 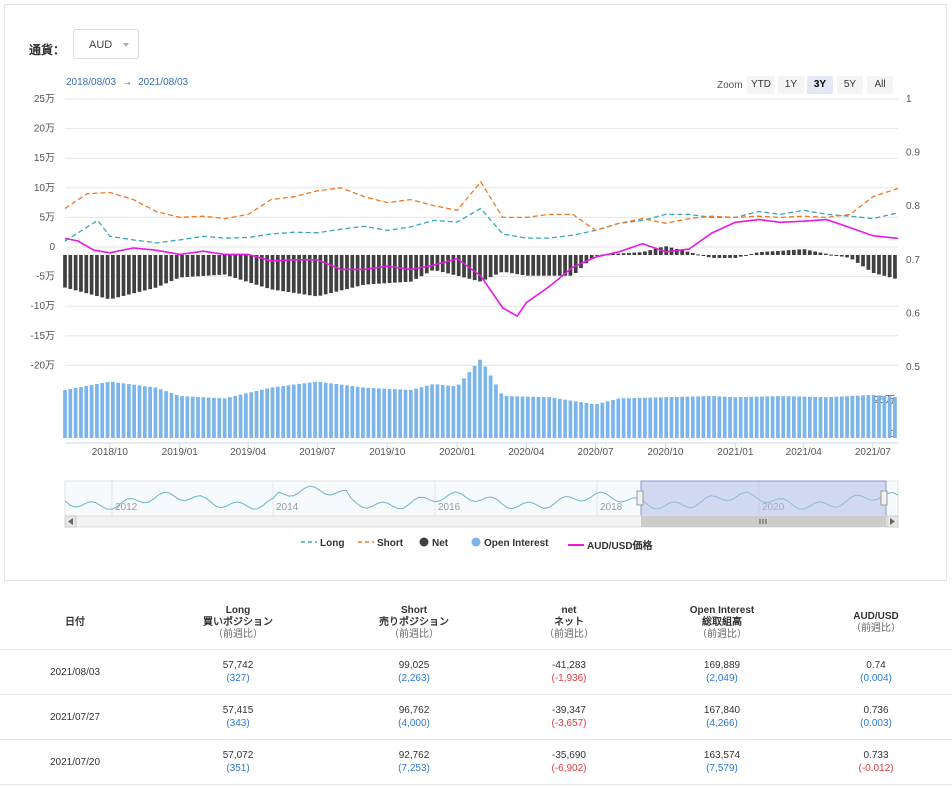 I want to click on cell-price: 0.736 (0.003), so click(x=876, y=717).